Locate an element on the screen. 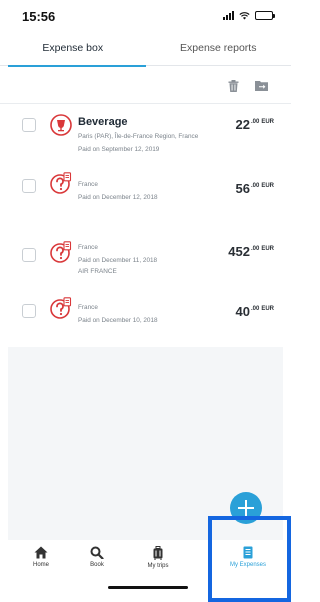  nav-label: Home is located at coordinates (40, 565).